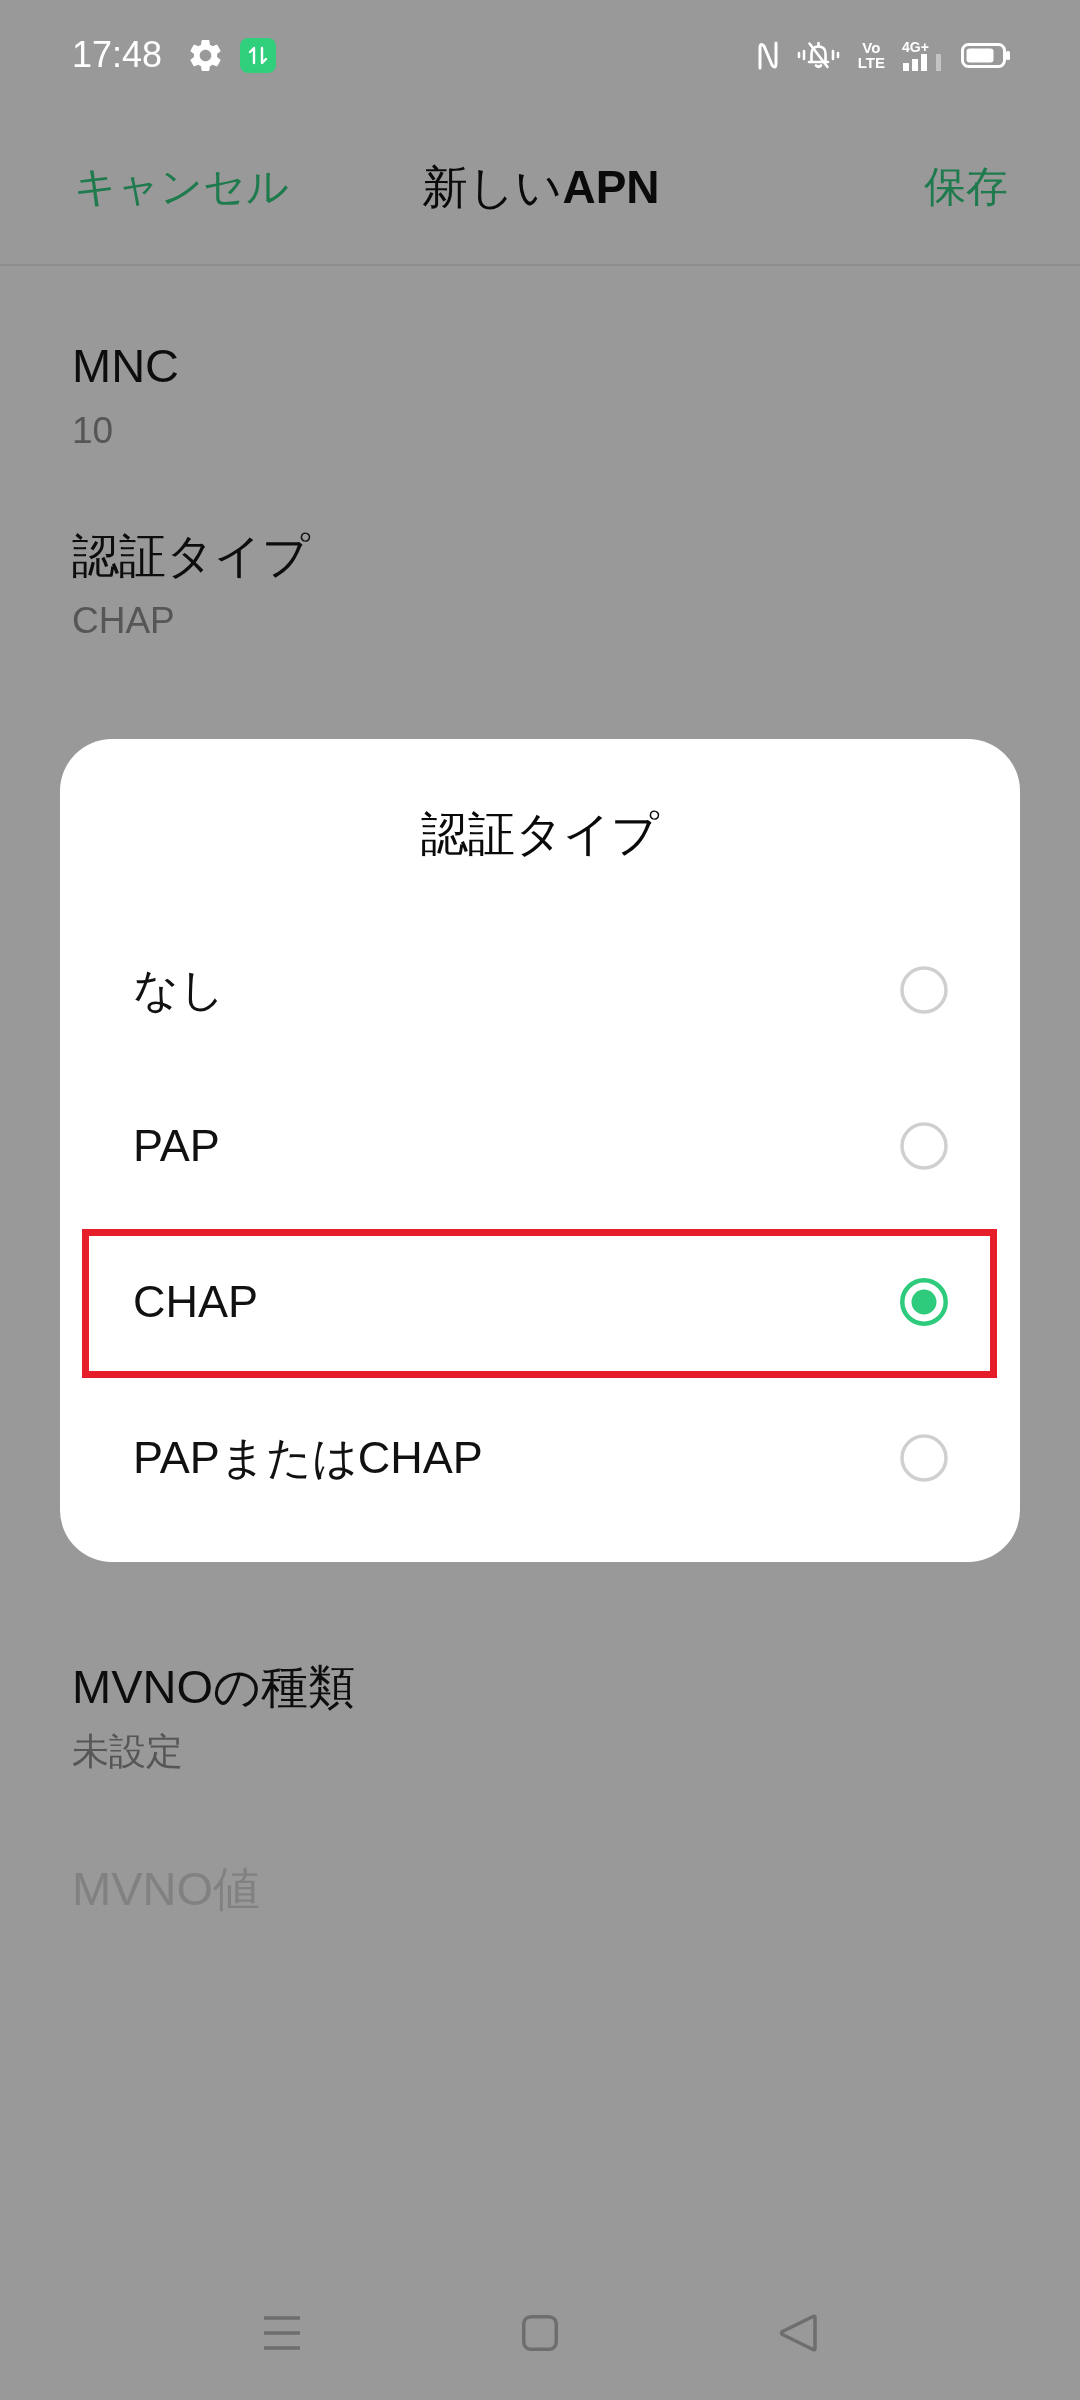 The height and width of the screenshot is (2400, 1080). What do you see at coordinates (985, 55) in the screenshot?
I see `battery-icon` at bounding box center [985, 55].